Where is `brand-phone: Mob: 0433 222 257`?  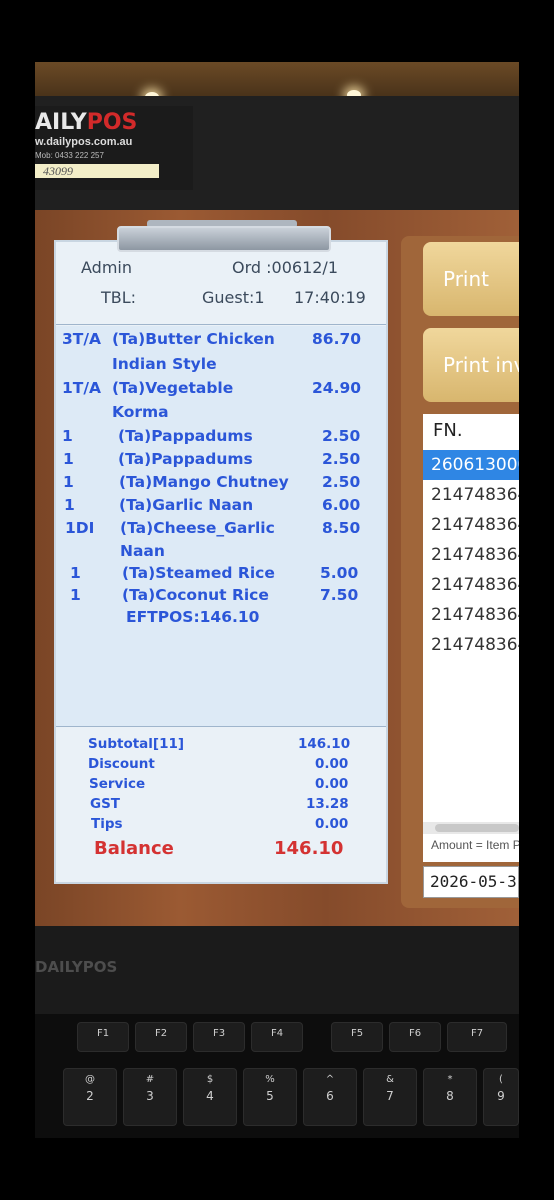 brand-phone: Mob: 0433 222 257 is located at coordinates (69, 155).